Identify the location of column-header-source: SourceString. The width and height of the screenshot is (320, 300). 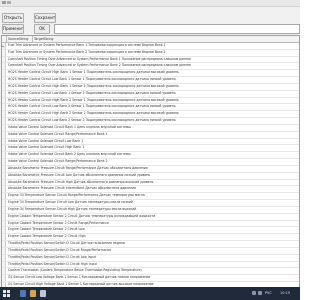
(19, 39).